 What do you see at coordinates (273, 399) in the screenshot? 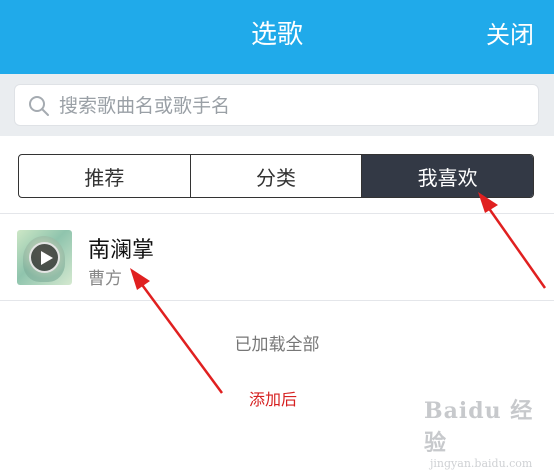
I see `annotation-label: 添加后` at bounding box center [273, 399].